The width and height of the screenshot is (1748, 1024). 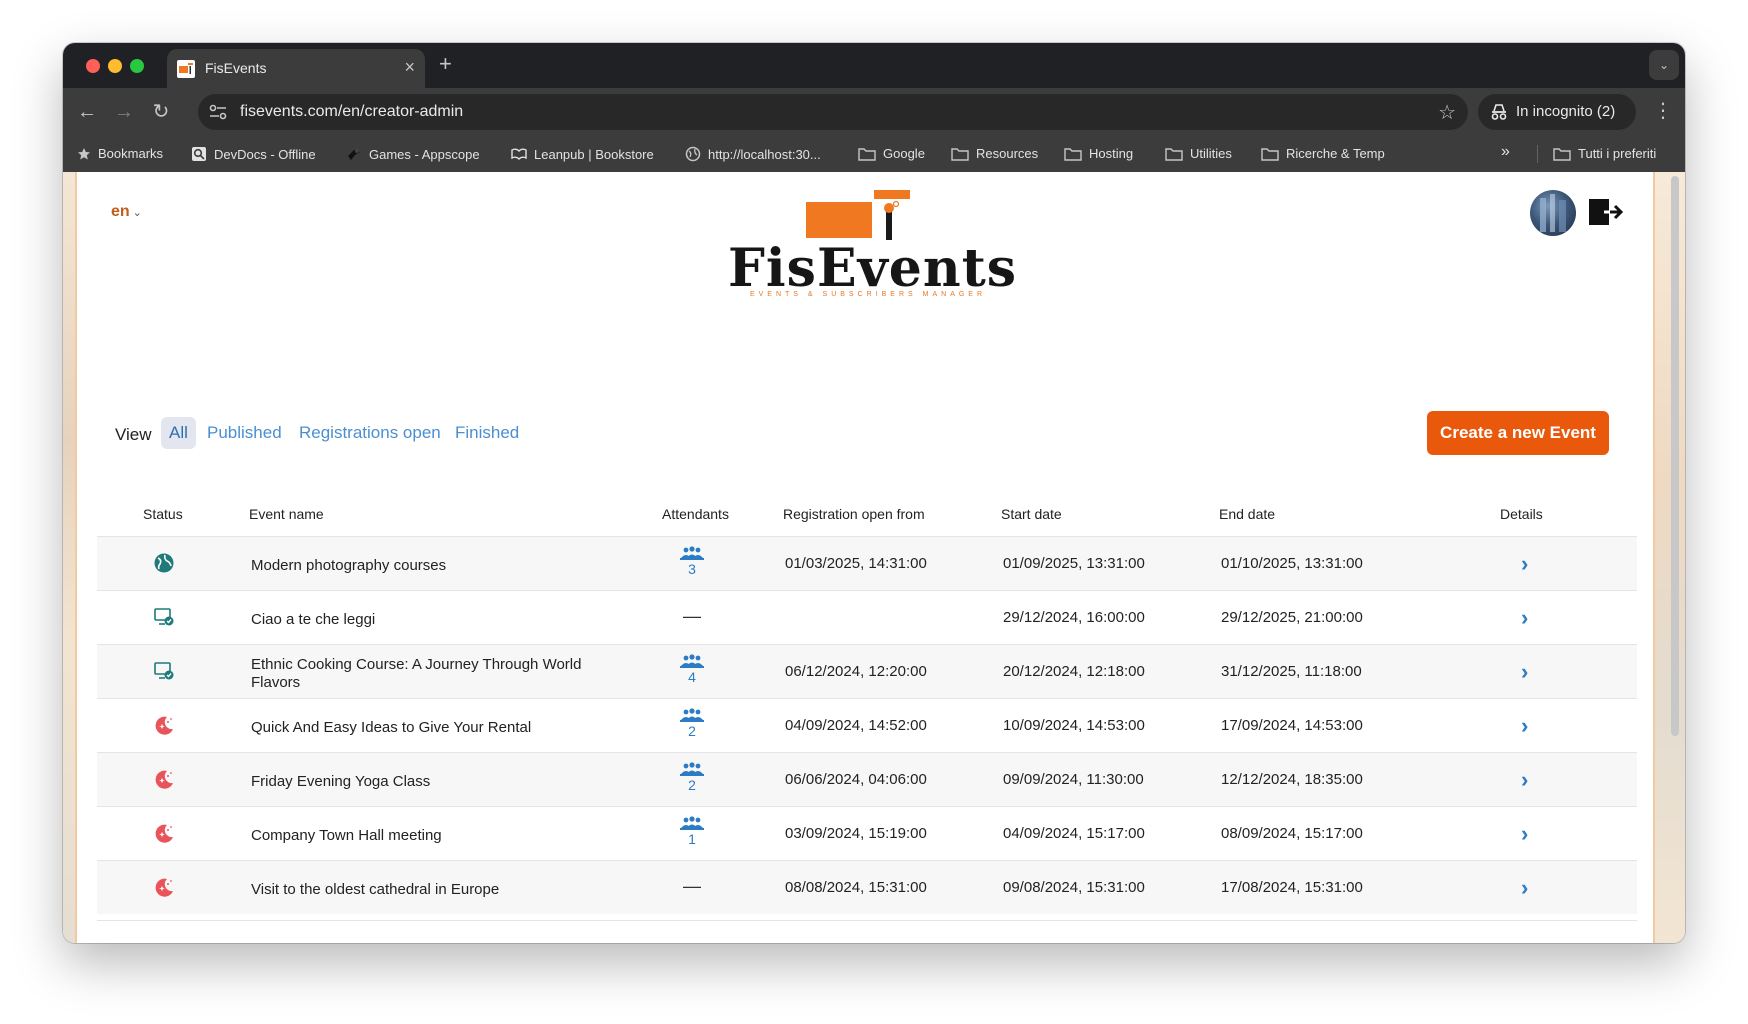 I want to click on tab-close-icon: ×, so click(x=409, y=67).